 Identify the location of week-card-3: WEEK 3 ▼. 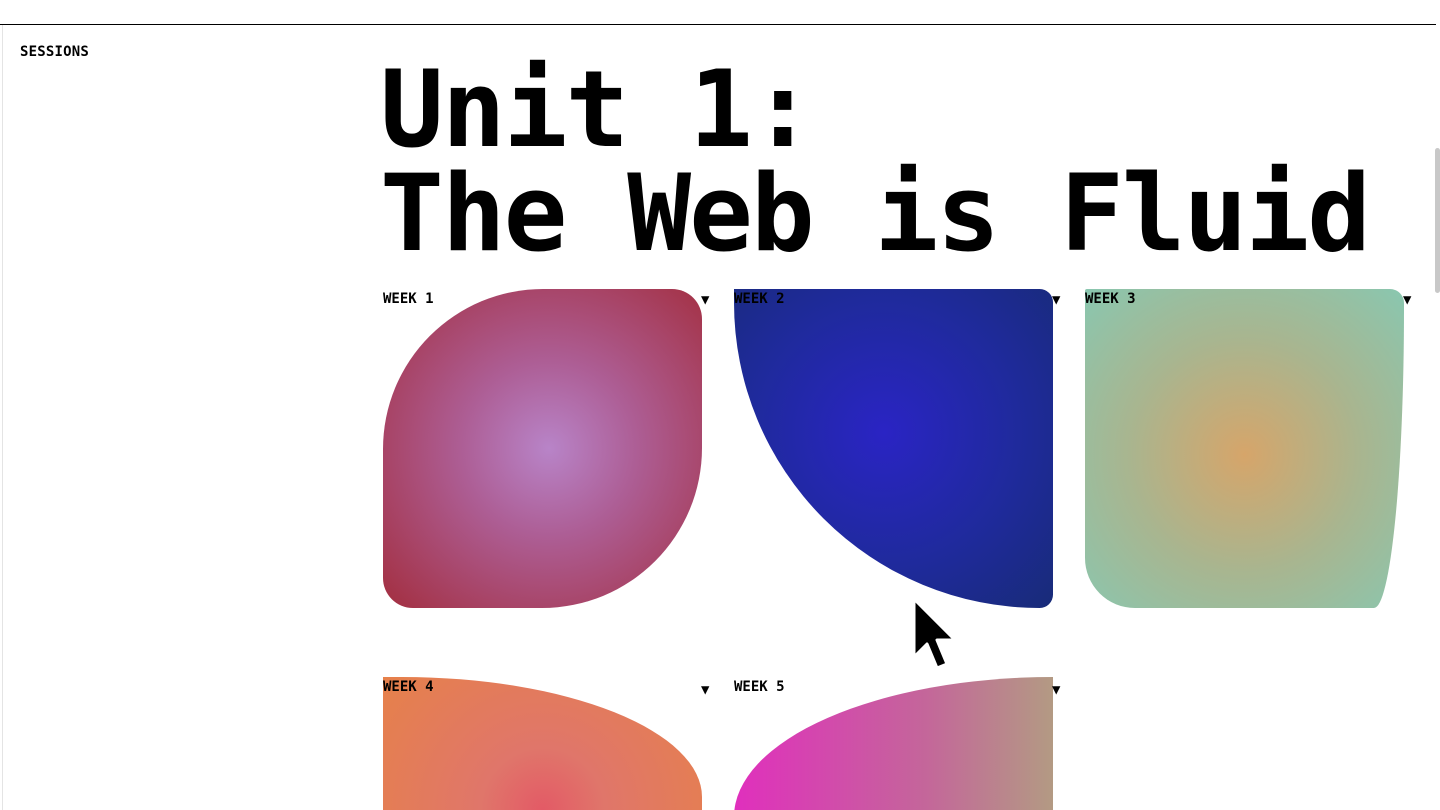
(1250, 449).